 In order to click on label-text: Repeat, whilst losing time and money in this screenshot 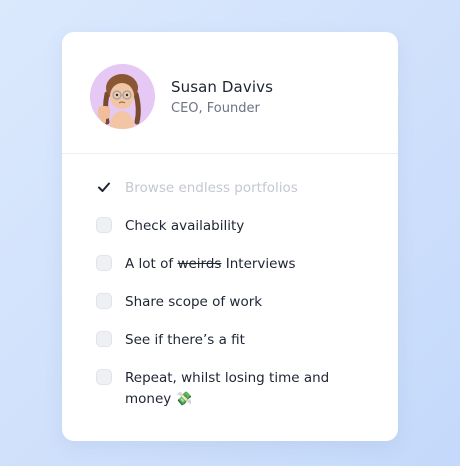, I will do `click(227, 388)`.